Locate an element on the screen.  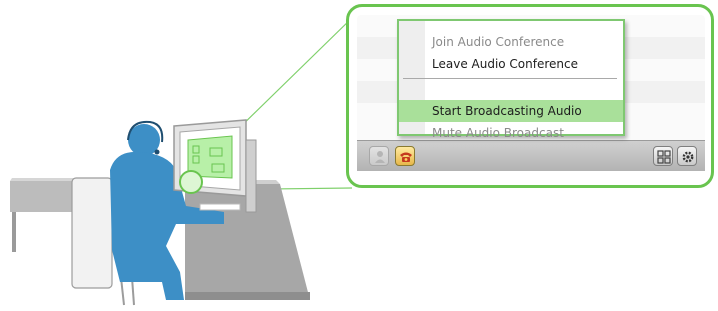
menu-separator is located at coordinates (510, 79).